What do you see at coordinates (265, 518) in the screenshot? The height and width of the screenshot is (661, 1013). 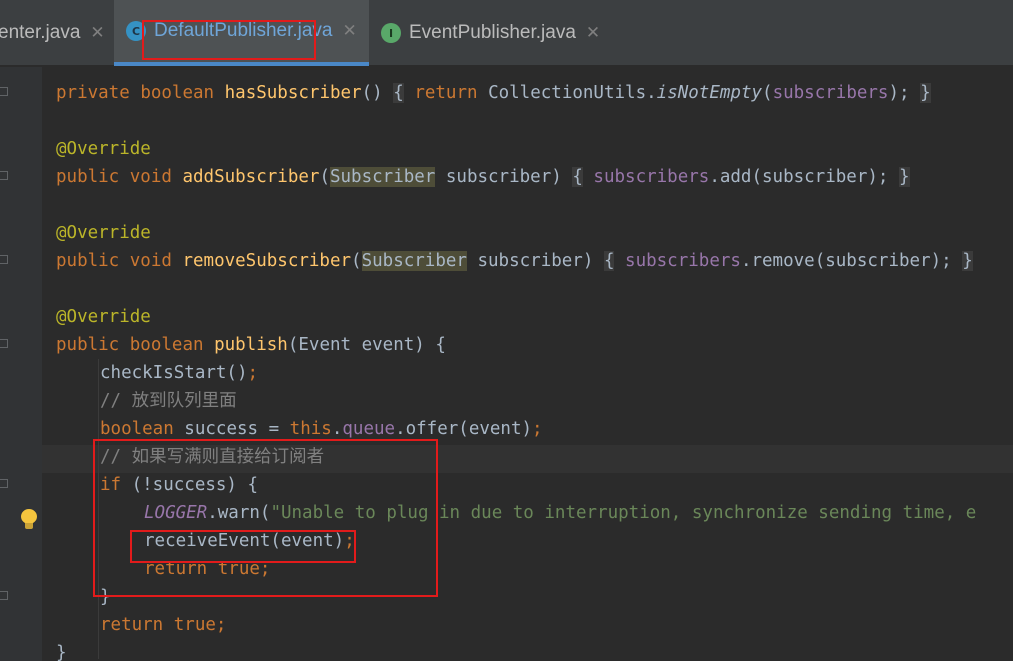 I see `highlight-box-block` at bounding box center [265, 518].